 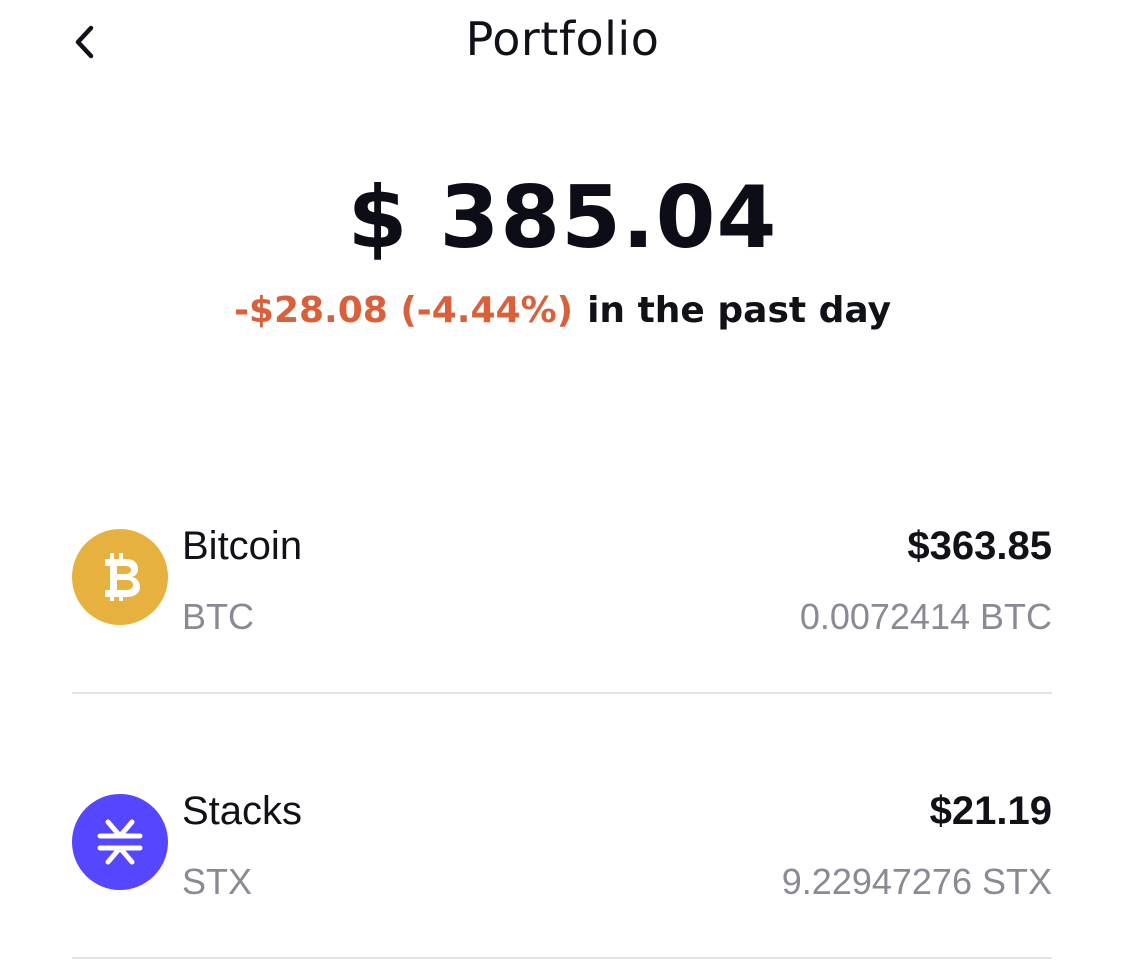 What do you see at coordinates (217, 881) in the screenshot?
I see `asset-symbol: STX` at bounding box center [217, 881].